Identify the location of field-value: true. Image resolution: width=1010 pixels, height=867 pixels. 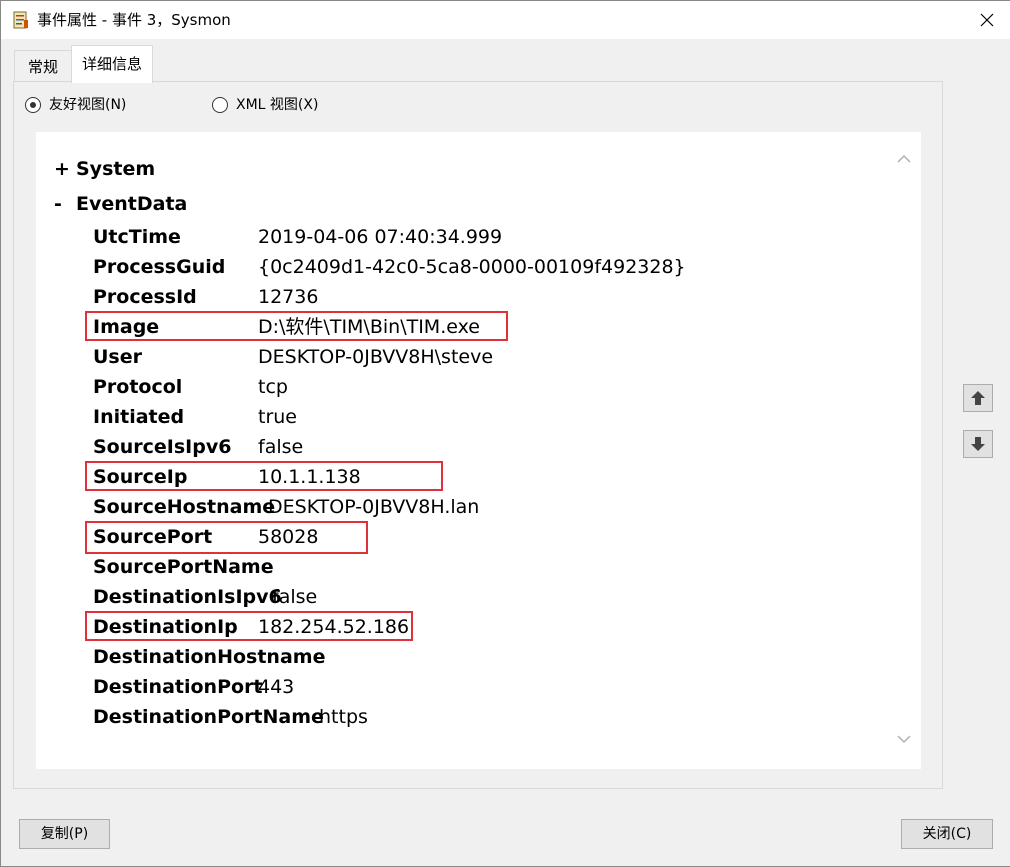
(277, 417).